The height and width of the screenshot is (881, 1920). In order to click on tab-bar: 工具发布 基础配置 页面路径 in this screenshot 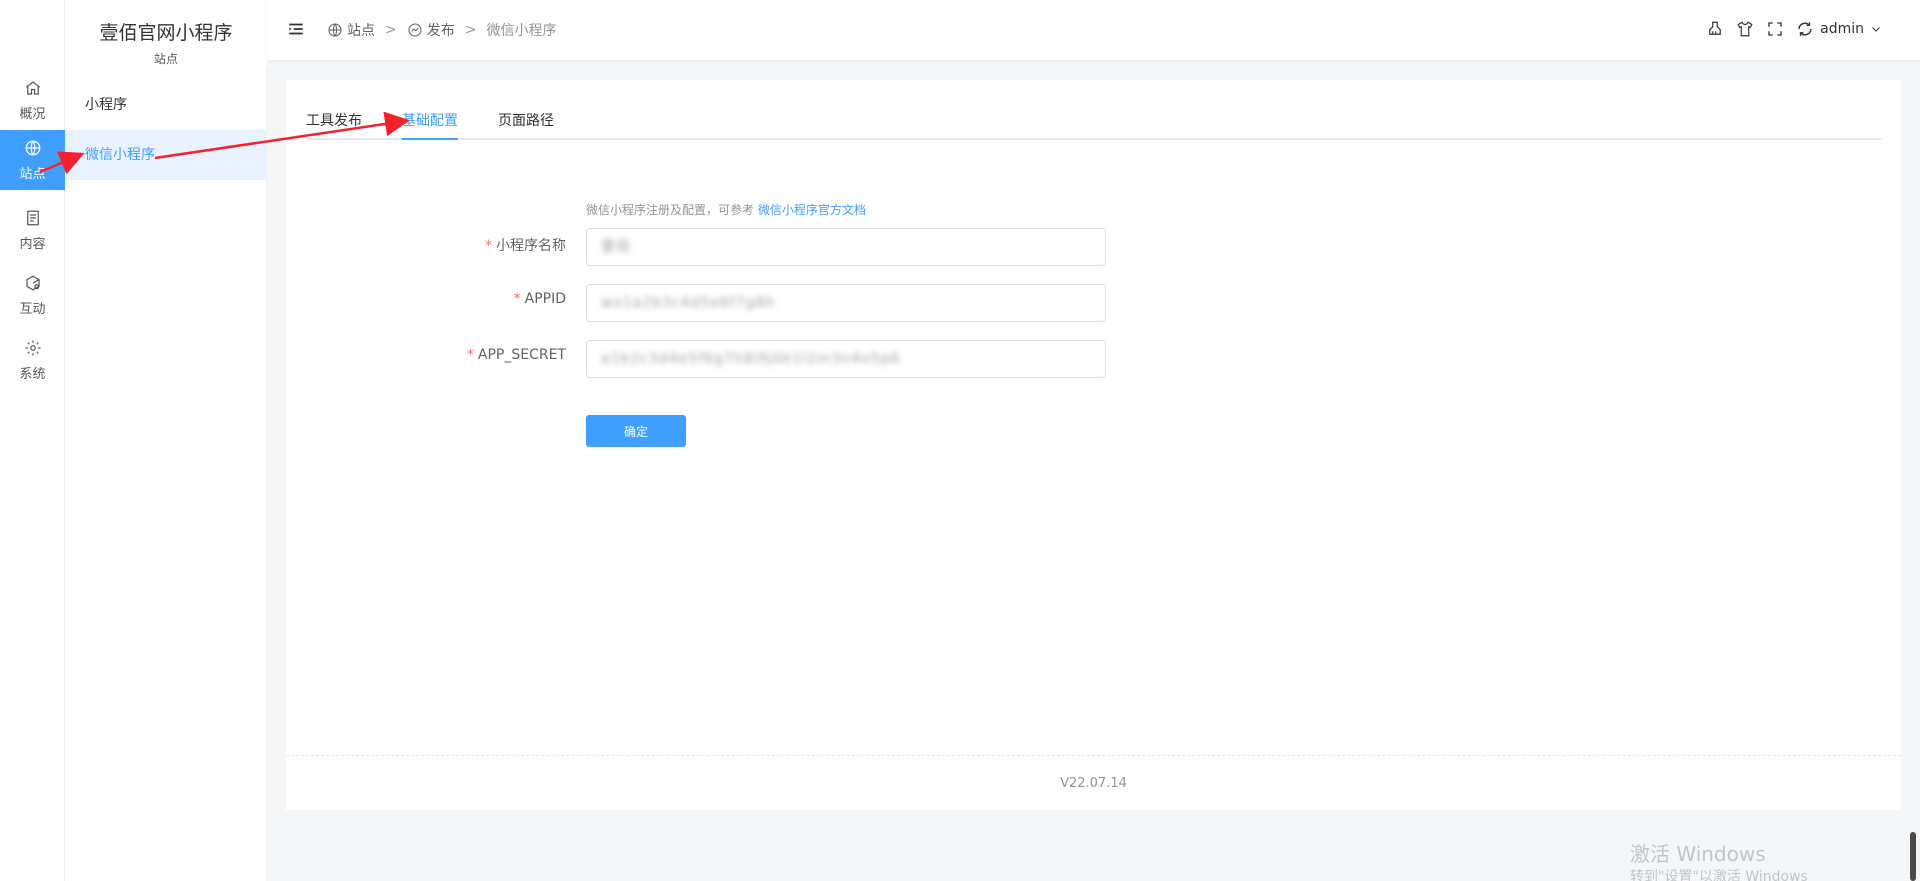, I will do `click(1093, 121)`.